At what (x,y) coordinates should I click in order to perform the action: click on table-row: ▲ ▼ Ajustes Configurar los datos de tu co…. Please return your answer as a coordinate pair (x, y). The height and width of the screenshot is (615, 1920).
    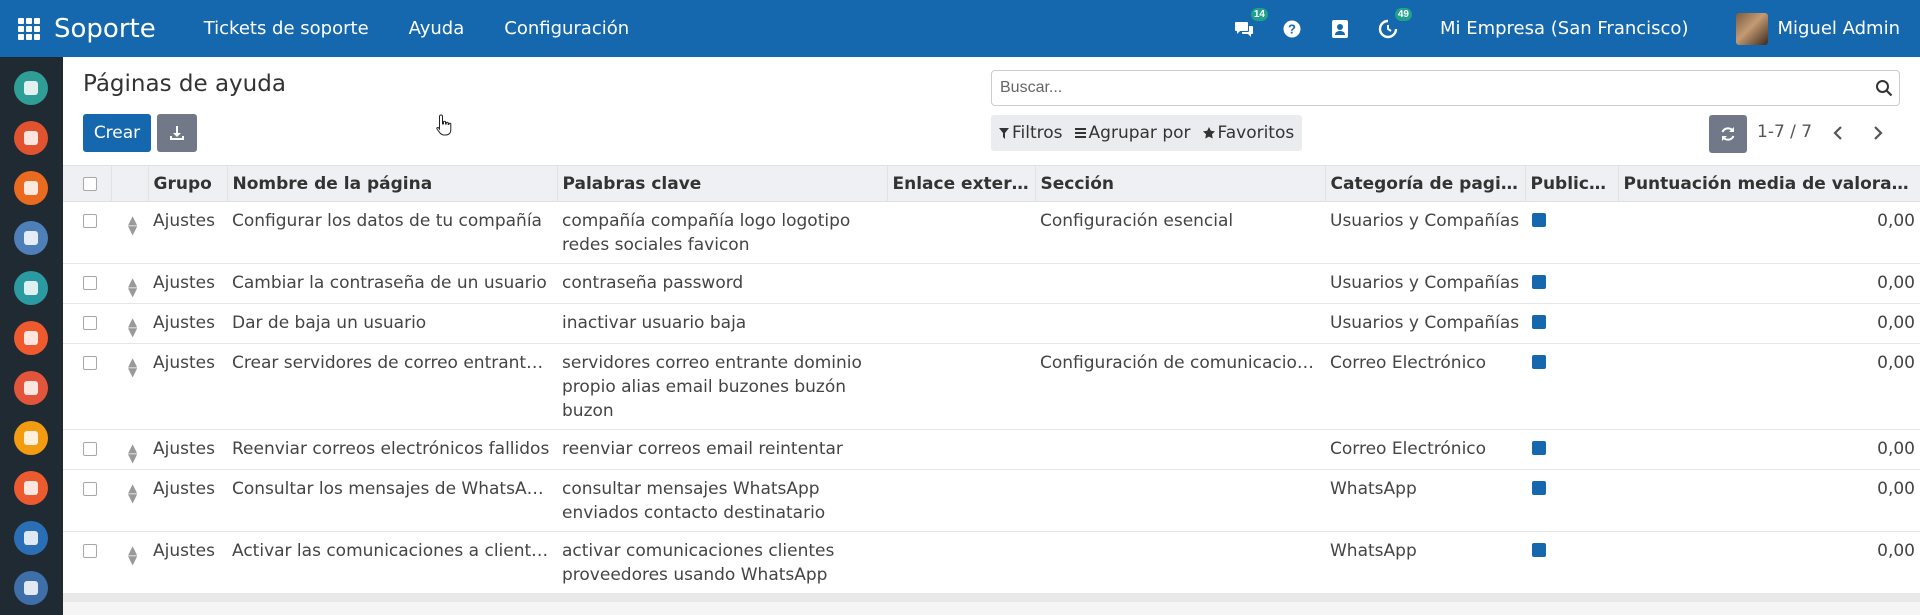
    Looking at the image, I should click on (991, 232).